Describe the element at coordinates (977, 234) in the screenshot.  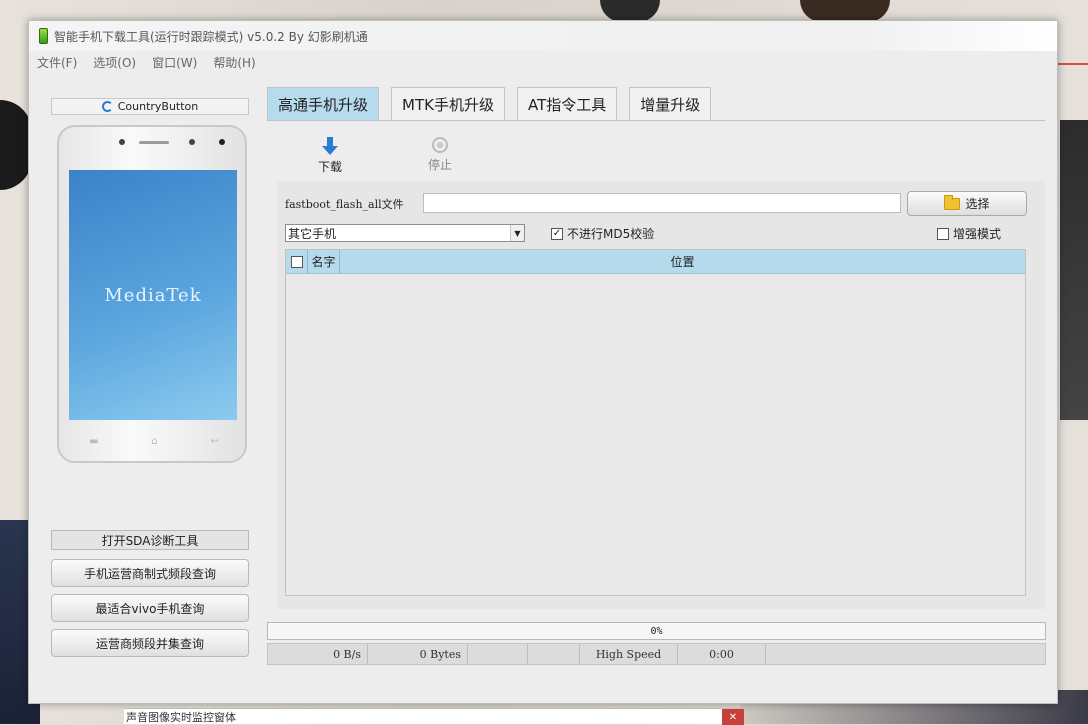
I see `enhanced-label: 增强模式` at that location.